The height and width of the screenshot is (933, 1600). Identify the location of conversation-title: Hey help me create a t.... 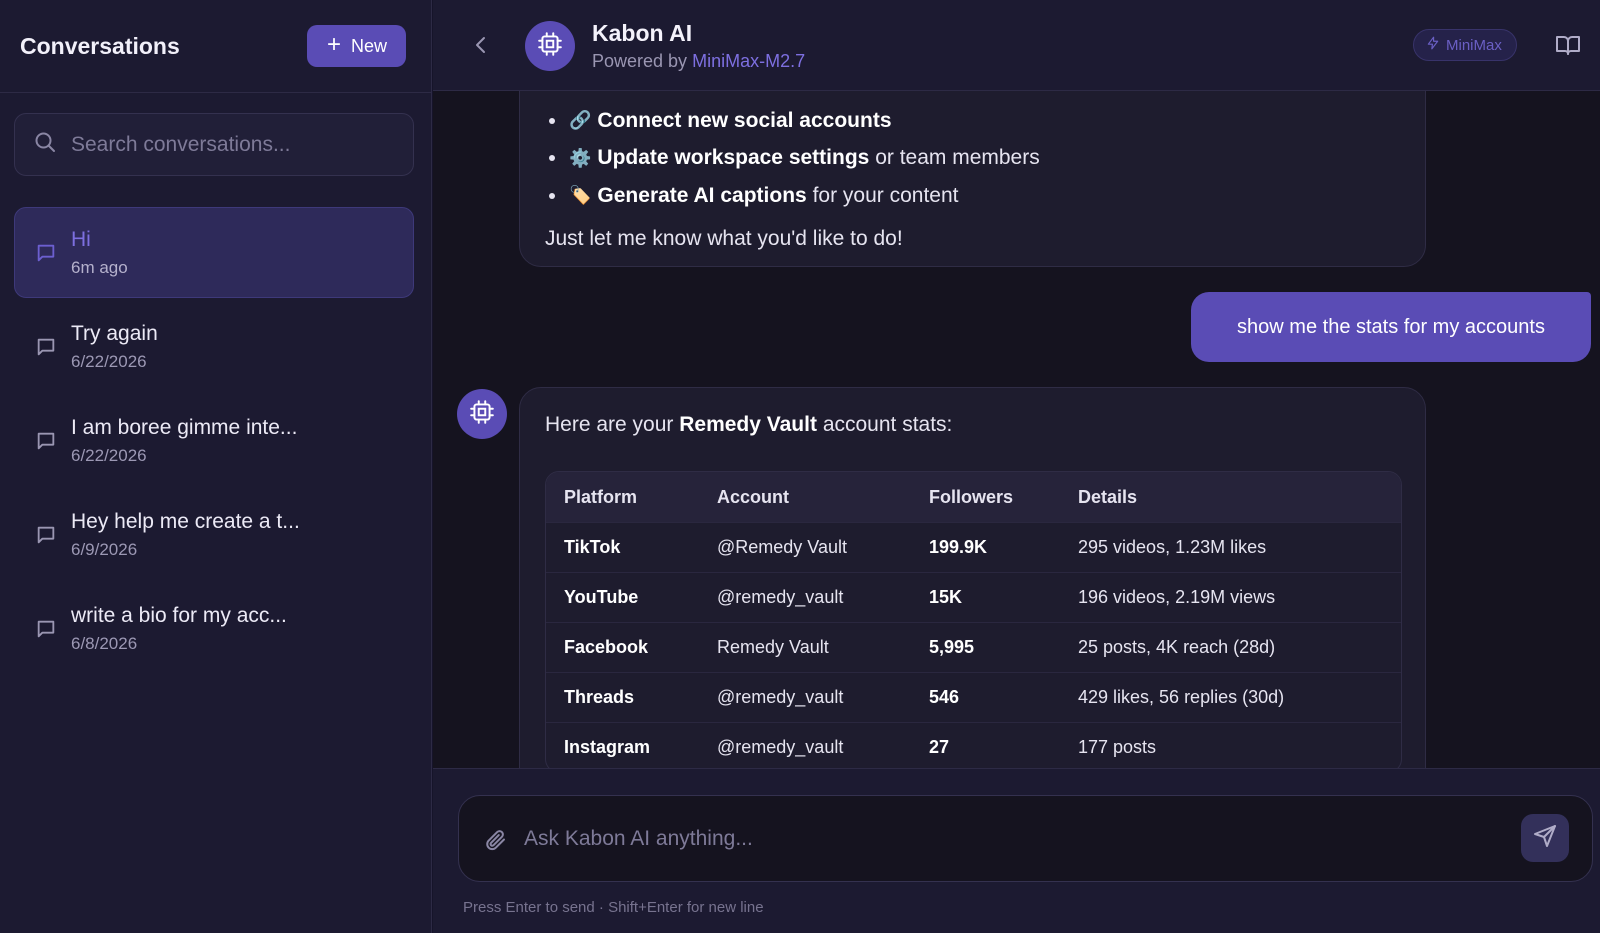
(185, 521).